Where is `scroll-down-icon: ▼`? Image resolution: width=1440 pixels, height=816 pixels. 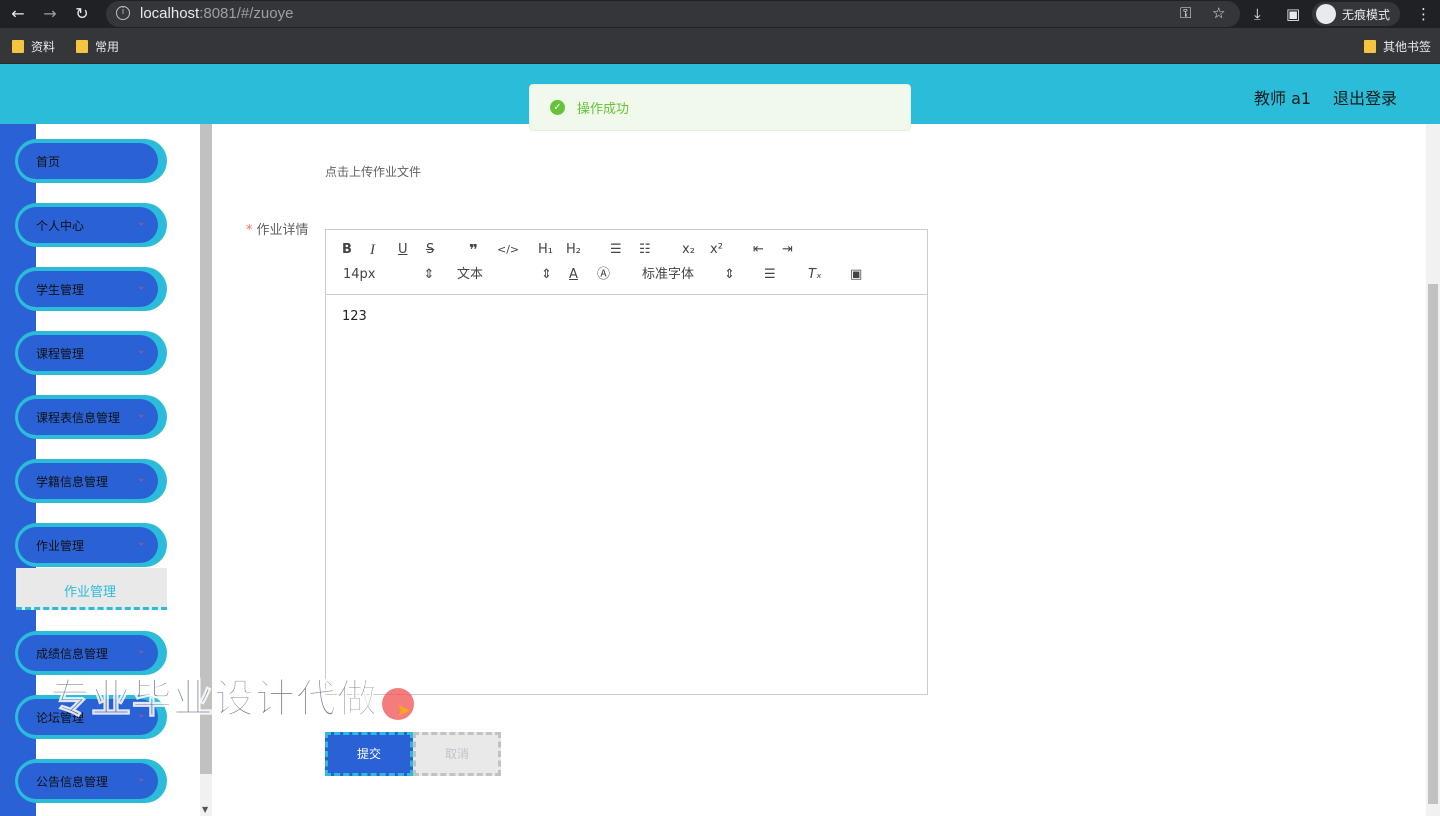
scroll-down-icon: ▼ is located at coordinates (205, 809).